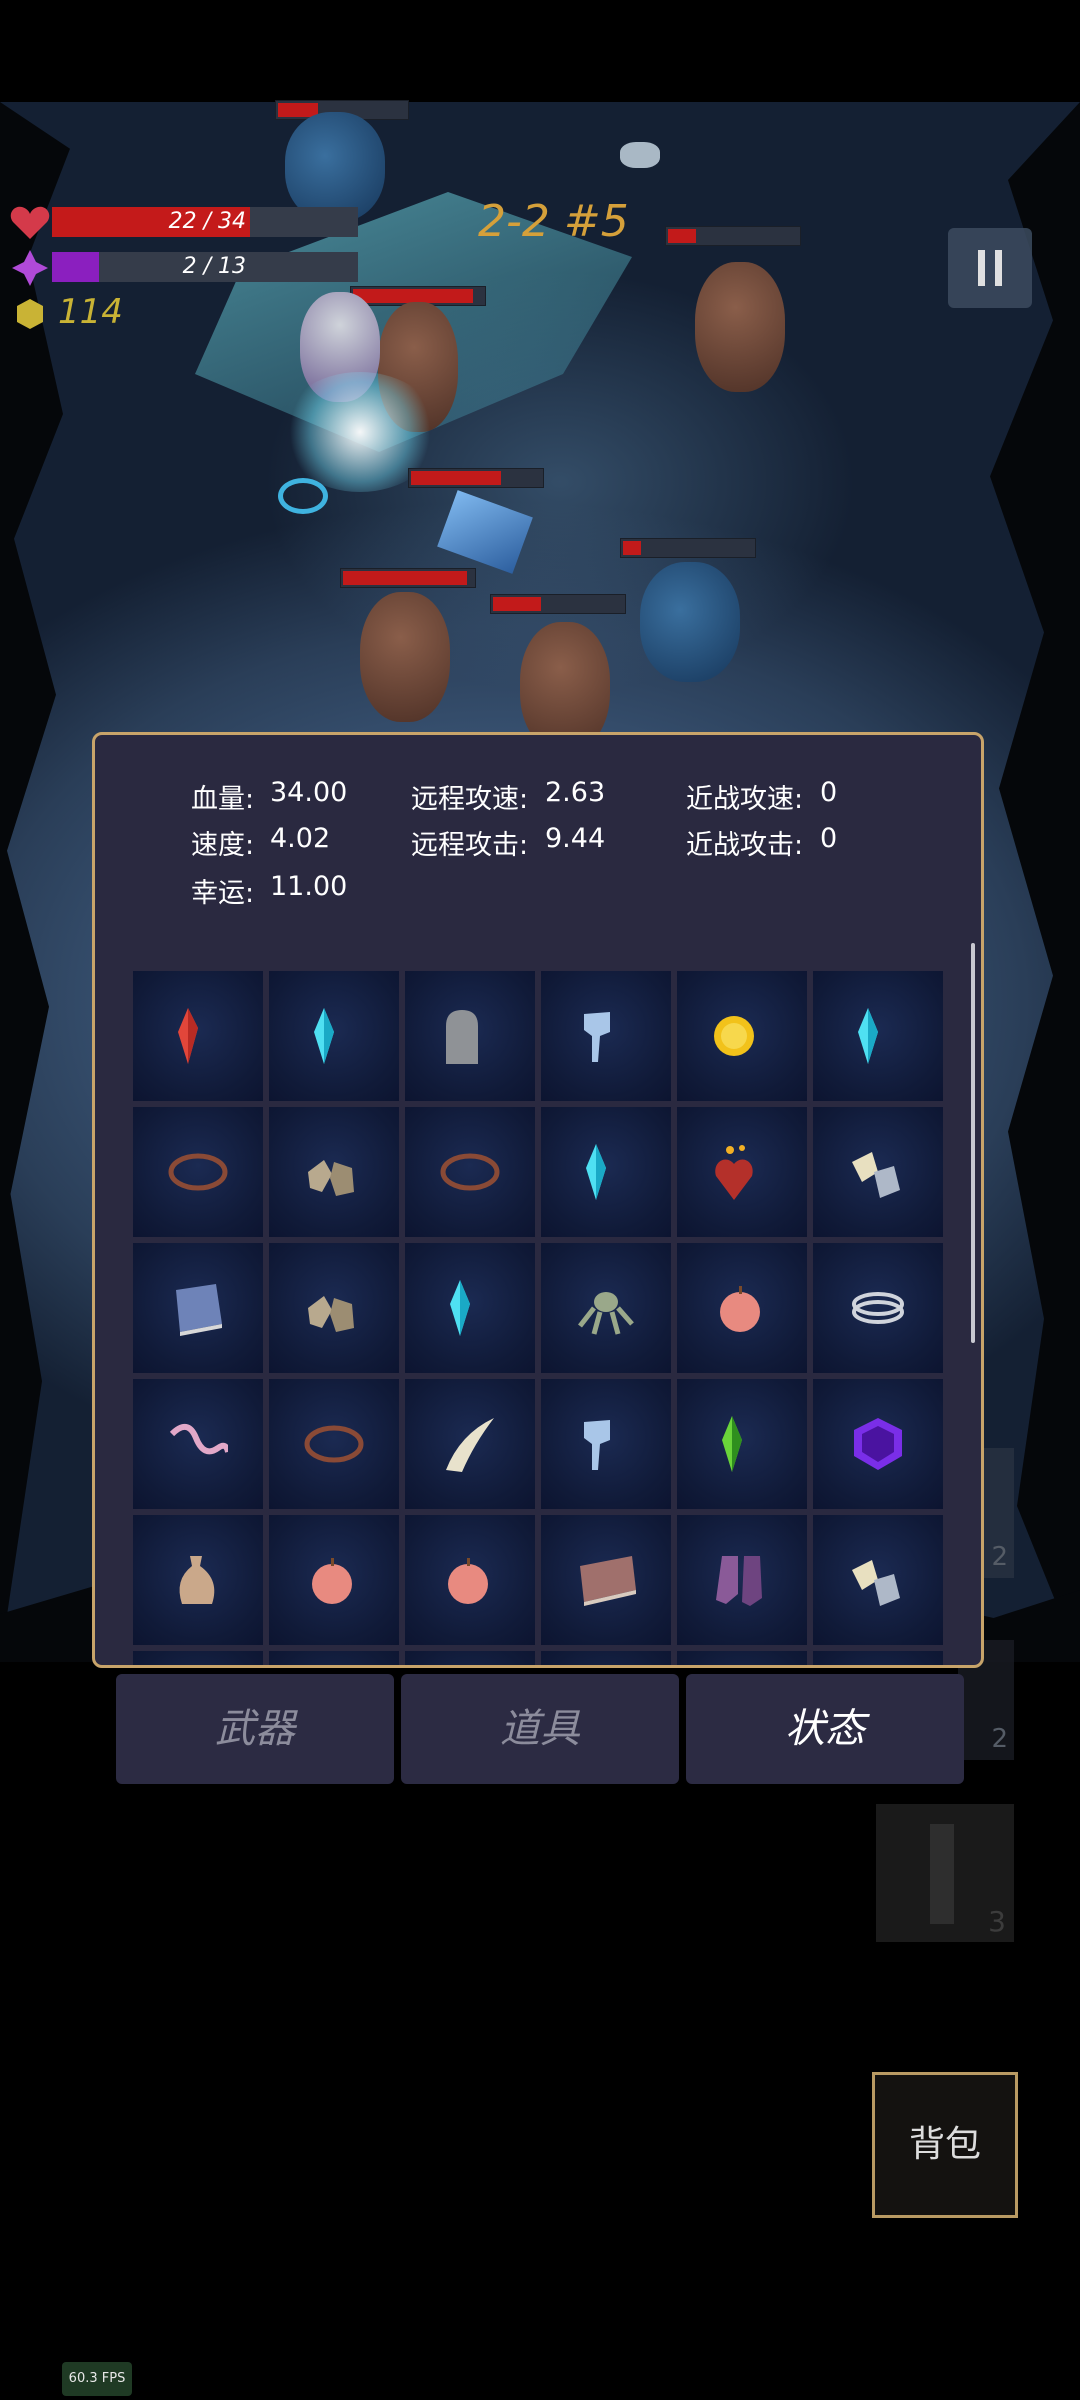 Image resolution: width=1080 pixels, height=2400 pixels. I want to click on fps-text: 60.3 FPS, so click(97, 2378).